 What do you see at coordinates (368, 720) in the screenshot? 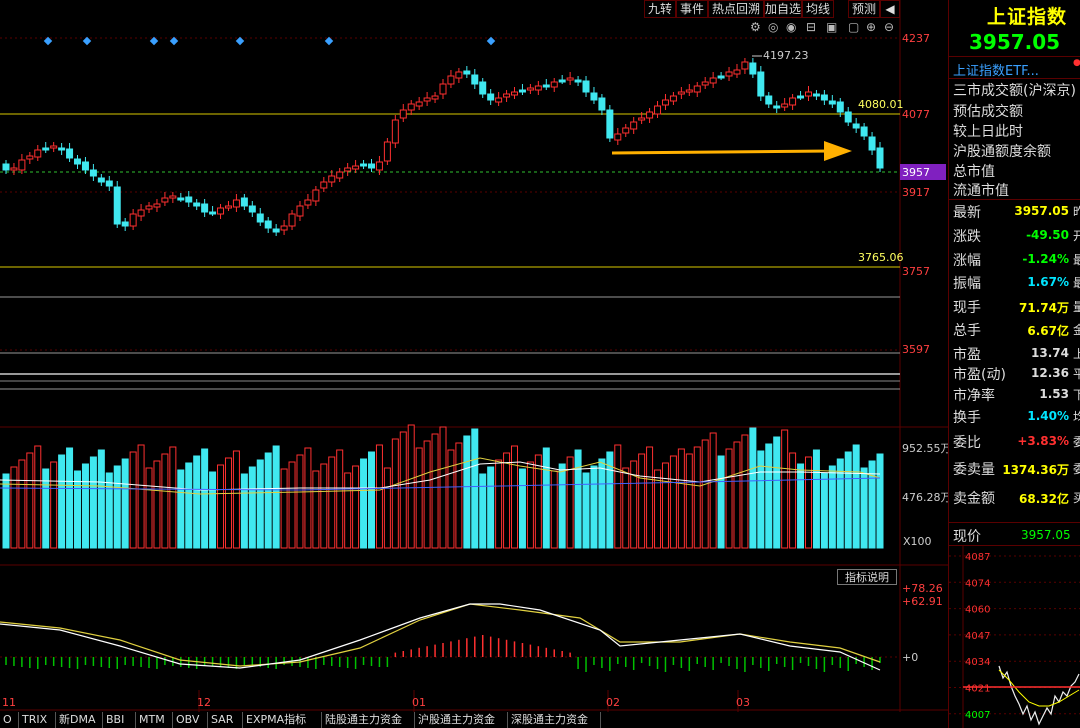
I see `tab-northbound-capital: 陆股通主力资金` at bounding box center [368, 720].